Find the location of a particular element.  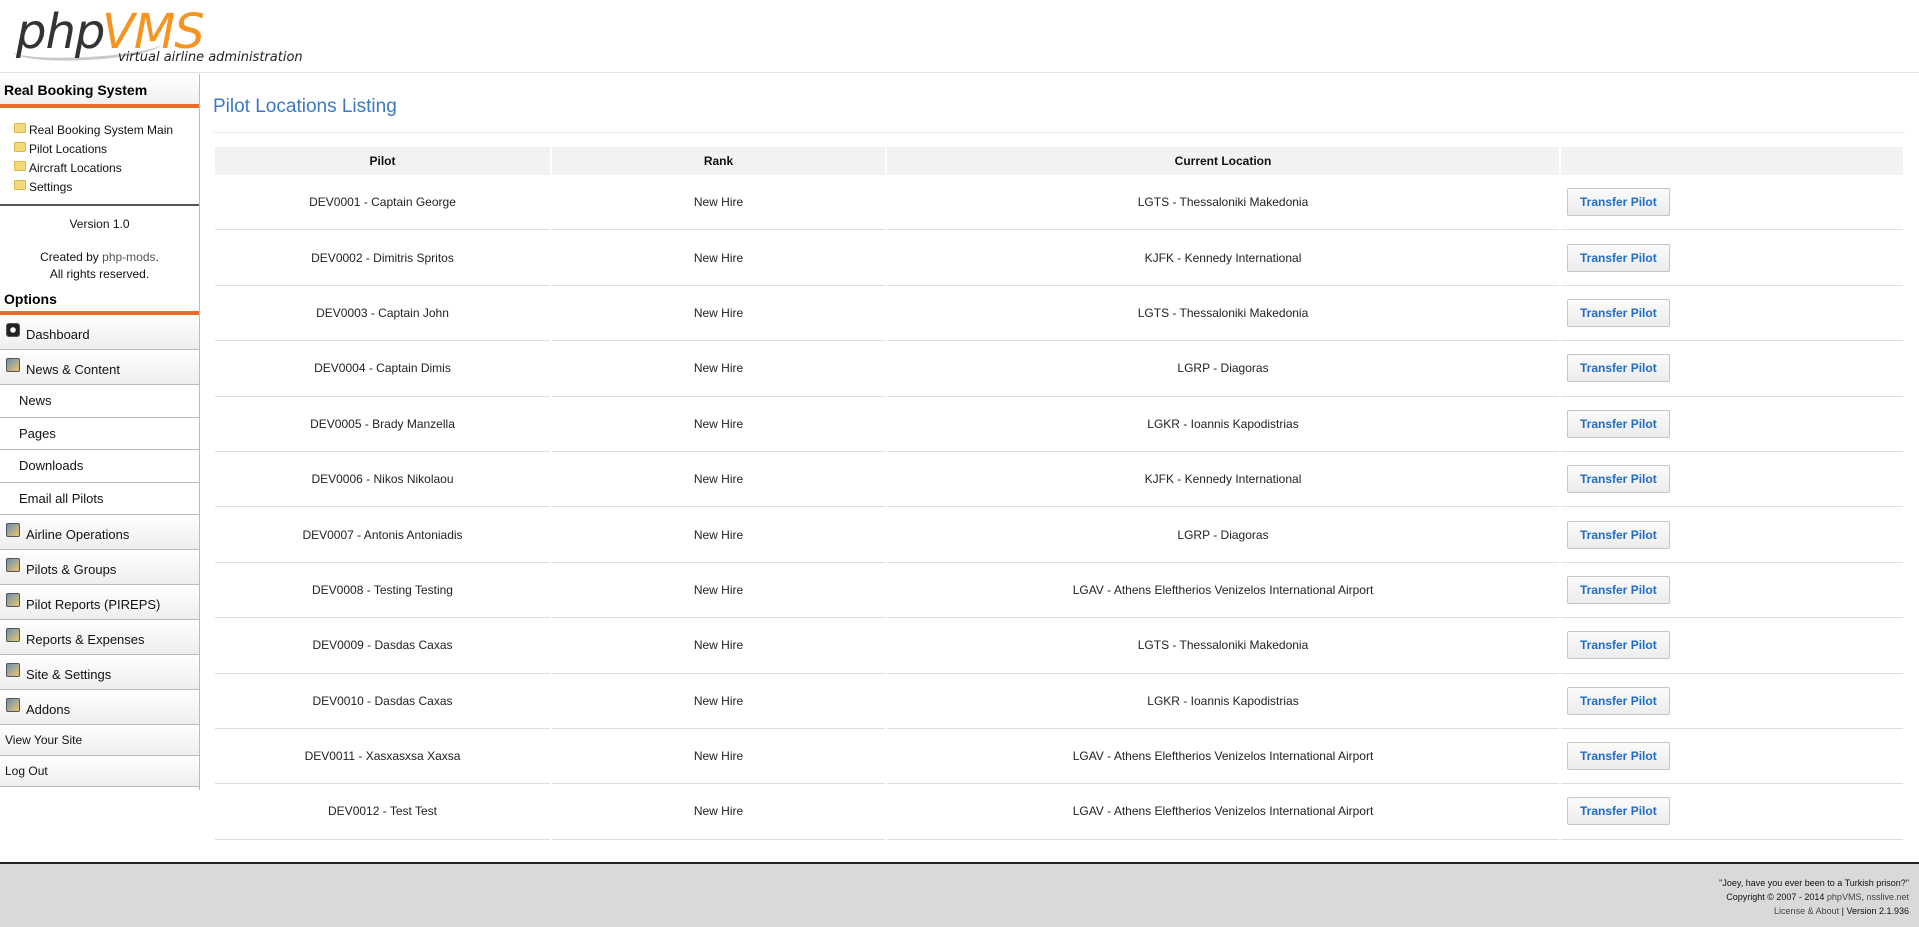

cell-location: LGKR - Ioannis Kapodistrias is located at coordinates (1223, 701).